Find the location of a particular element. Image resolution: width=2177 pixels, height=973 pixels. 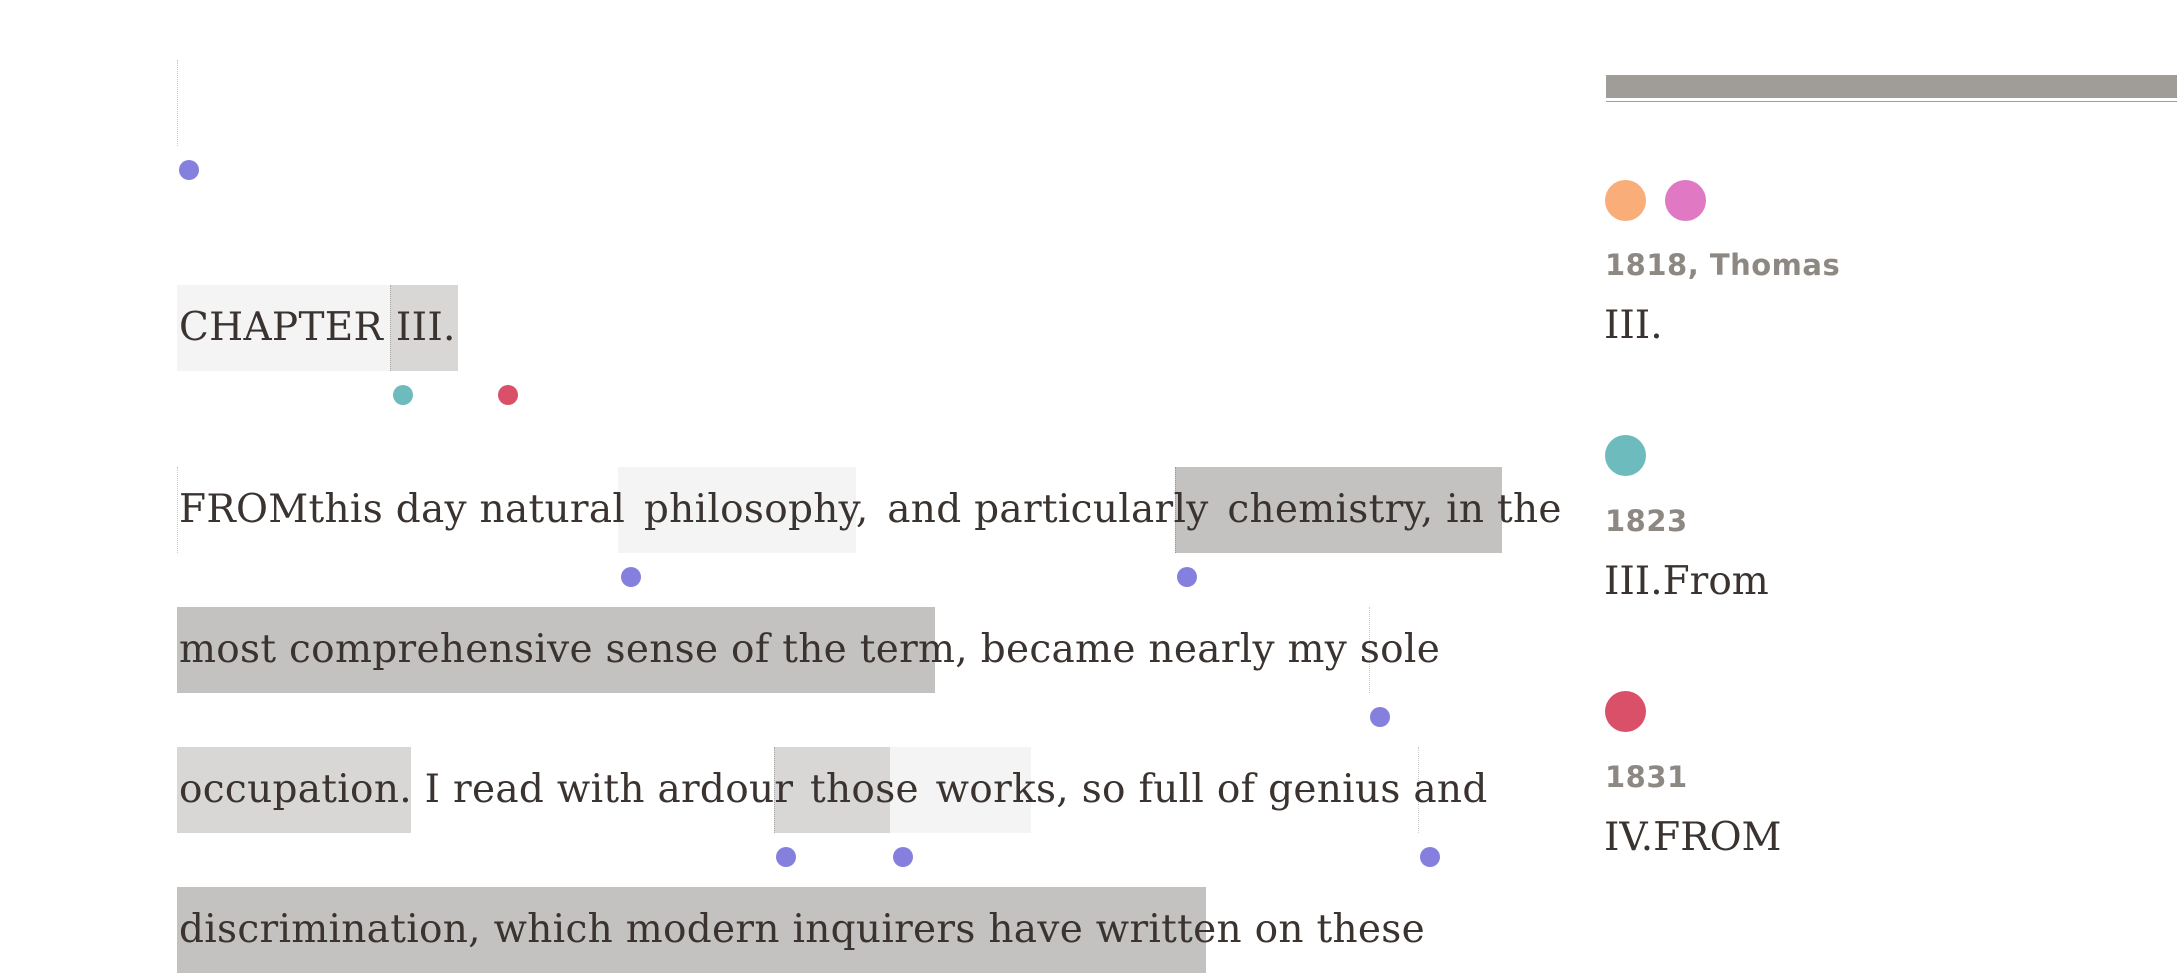

version-heading: III.From is located at coordinates (1686, 581).